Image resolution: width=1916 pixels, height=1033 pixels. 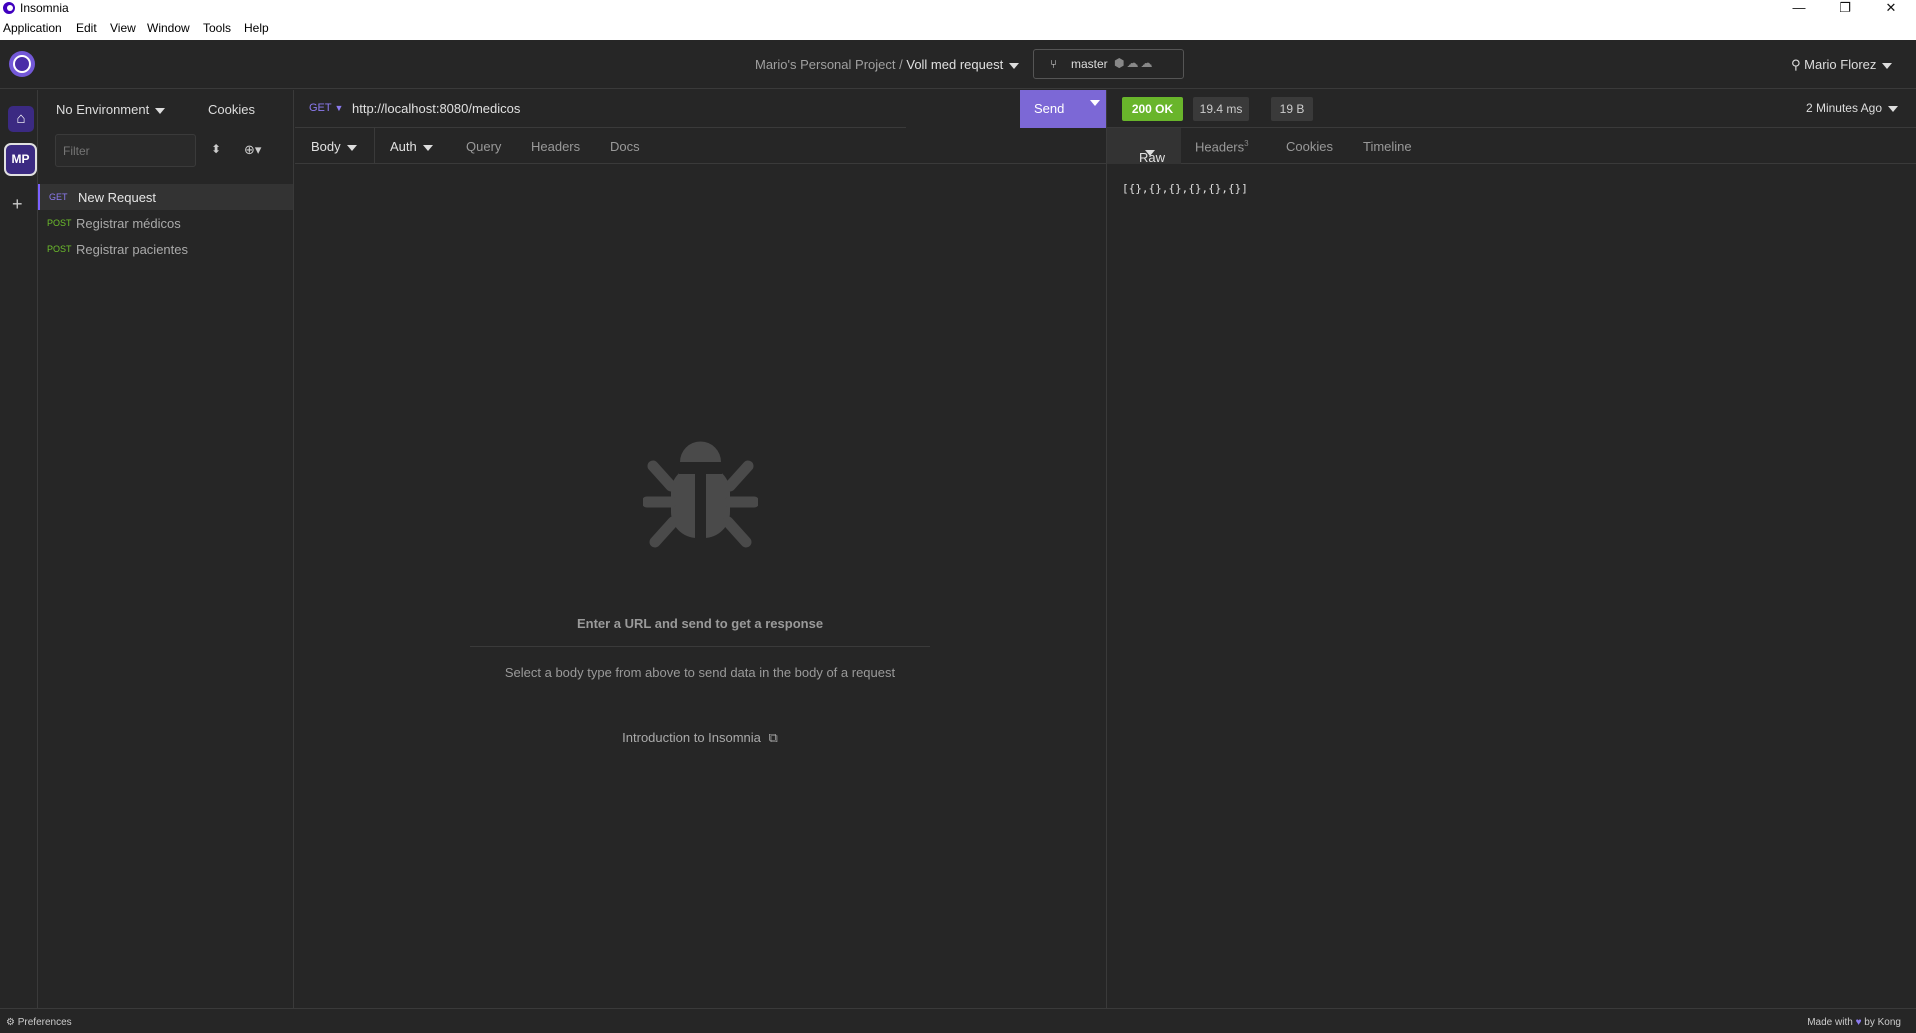 I want to click on sidebar-request-registrar-pacientes: POST Registrar pacientes, so click(x=165, y=249).